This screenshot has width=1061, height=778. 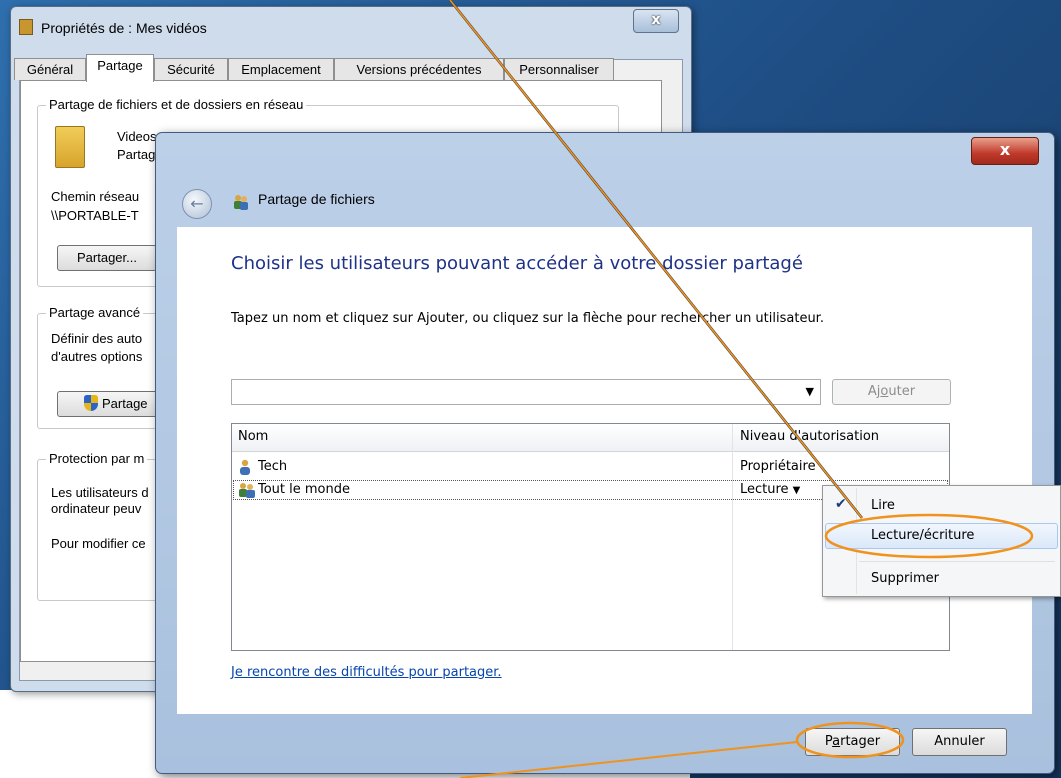 I want to click on properties-close-button: x, so click(x=656, y=21).